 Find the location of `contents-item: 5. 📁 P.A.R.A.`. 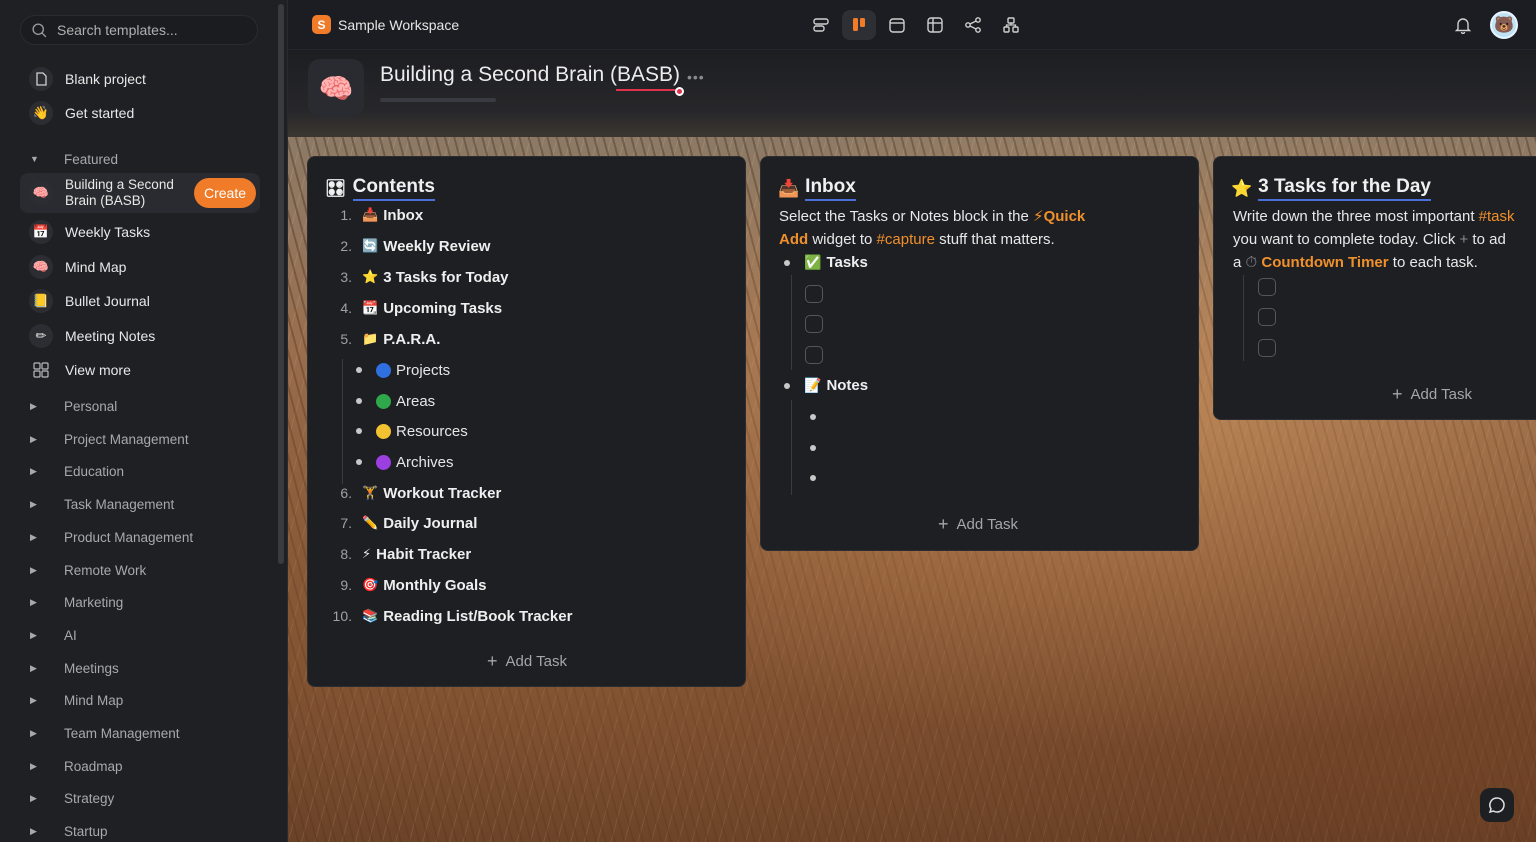

contents-item: 5. 📁 P.A.R.A. is located at coordinates (383, 339).